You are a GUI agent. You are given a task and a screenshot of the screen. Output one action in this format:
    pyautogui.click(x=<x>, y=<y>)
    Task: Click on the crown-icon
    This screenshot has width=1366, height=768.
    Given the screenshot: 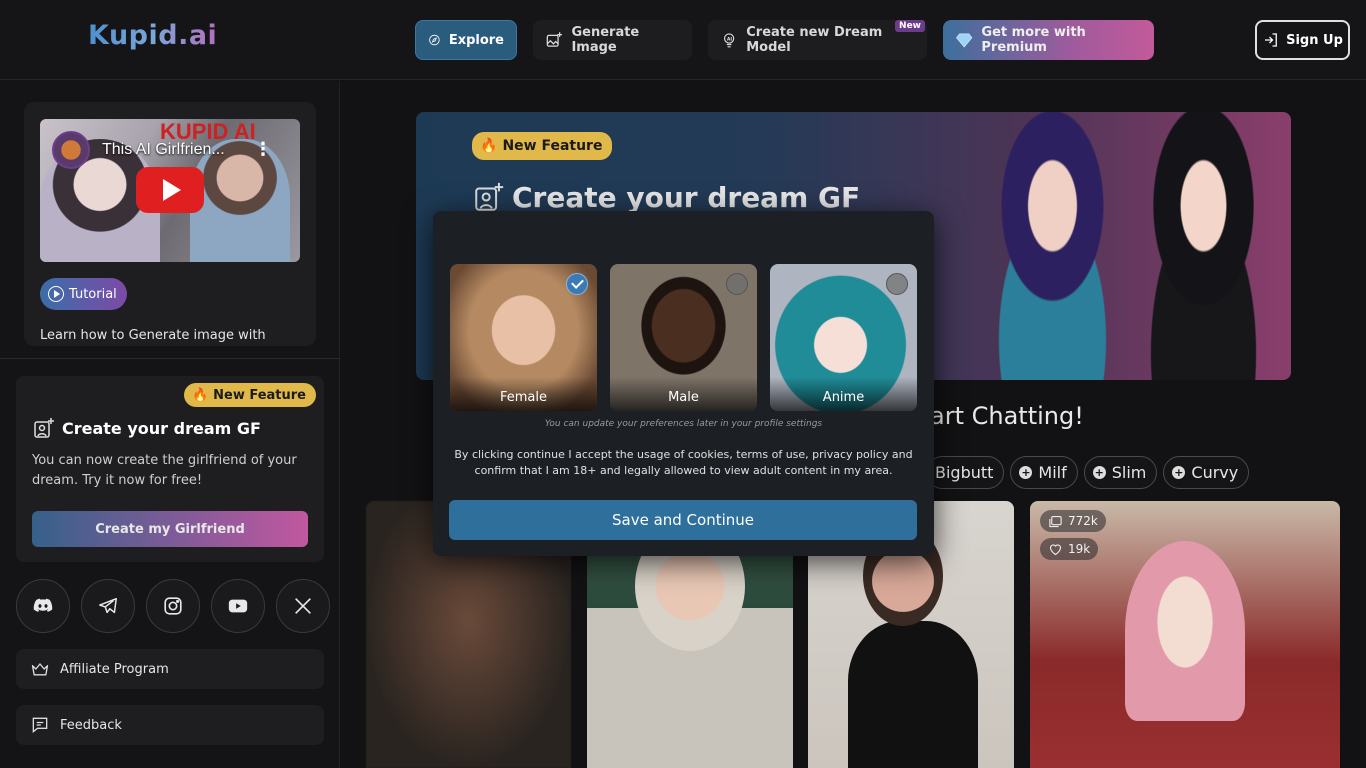 What is the action you would take?
    pyautogui.click(x=40, y=669)
    